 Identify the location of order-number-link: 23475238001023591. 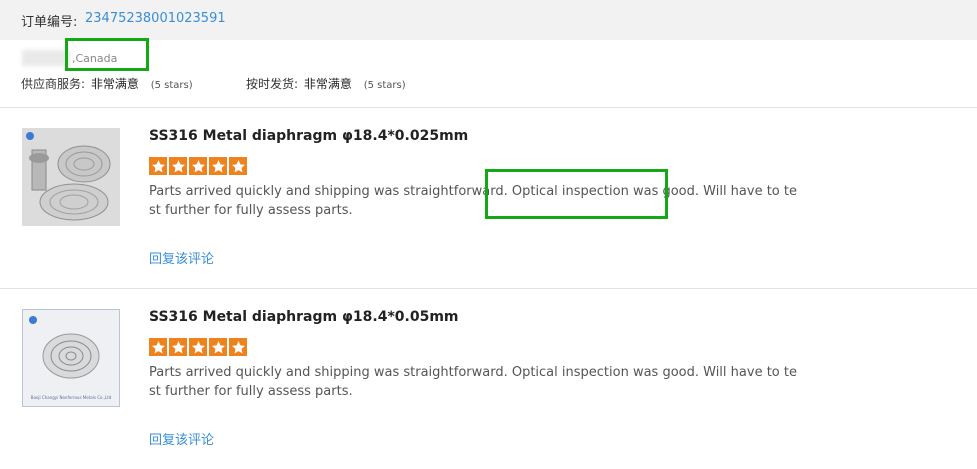
(155, 18).